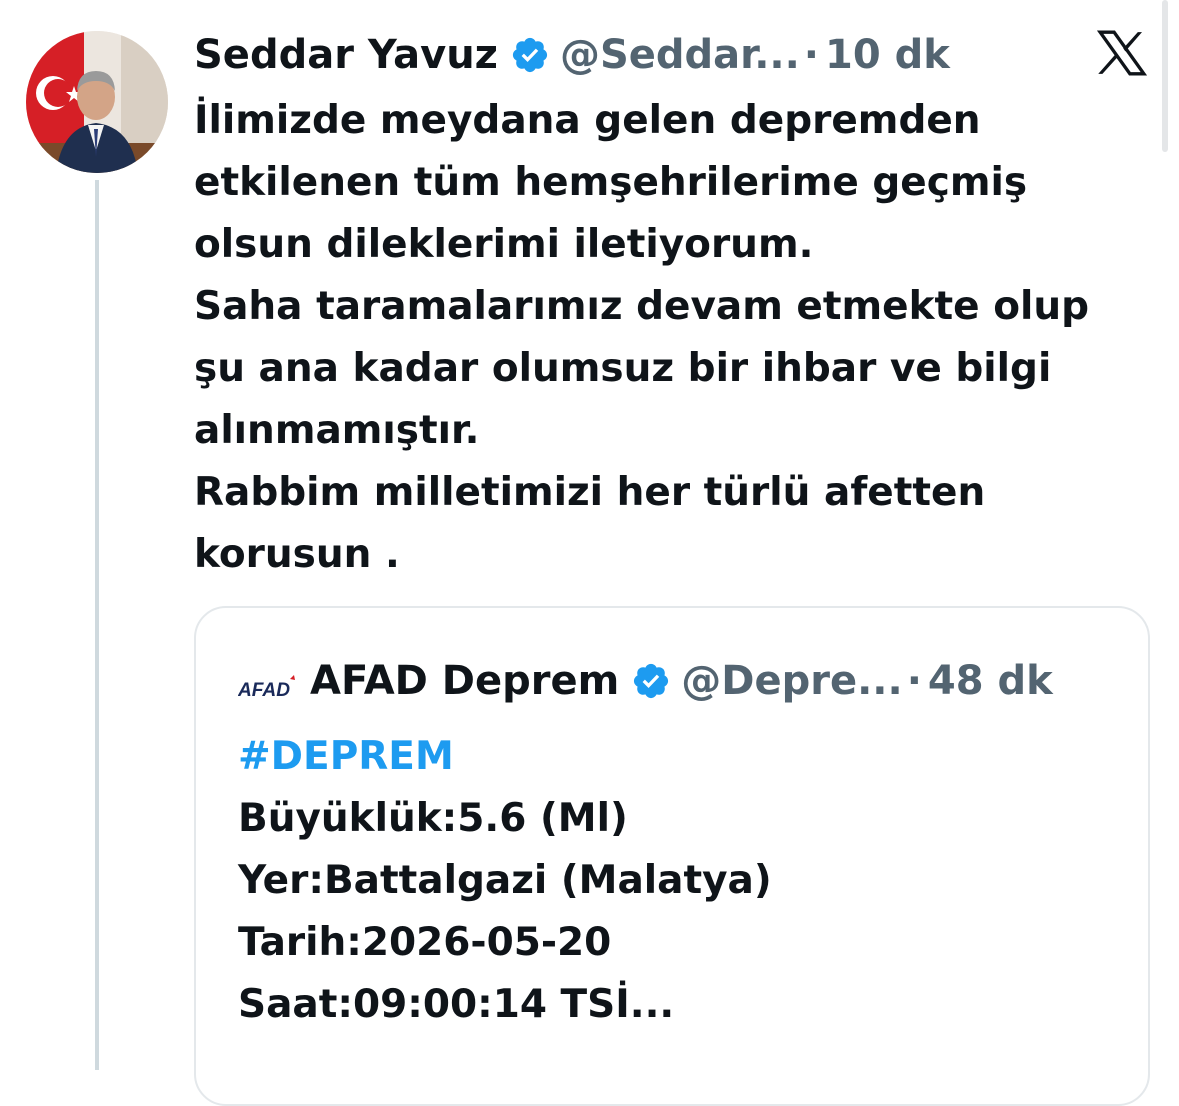  Describe the element at coordinates (425, 942) in the screenshot. I see `quoted-line-date: Tarih:2026-05-20` at that location.